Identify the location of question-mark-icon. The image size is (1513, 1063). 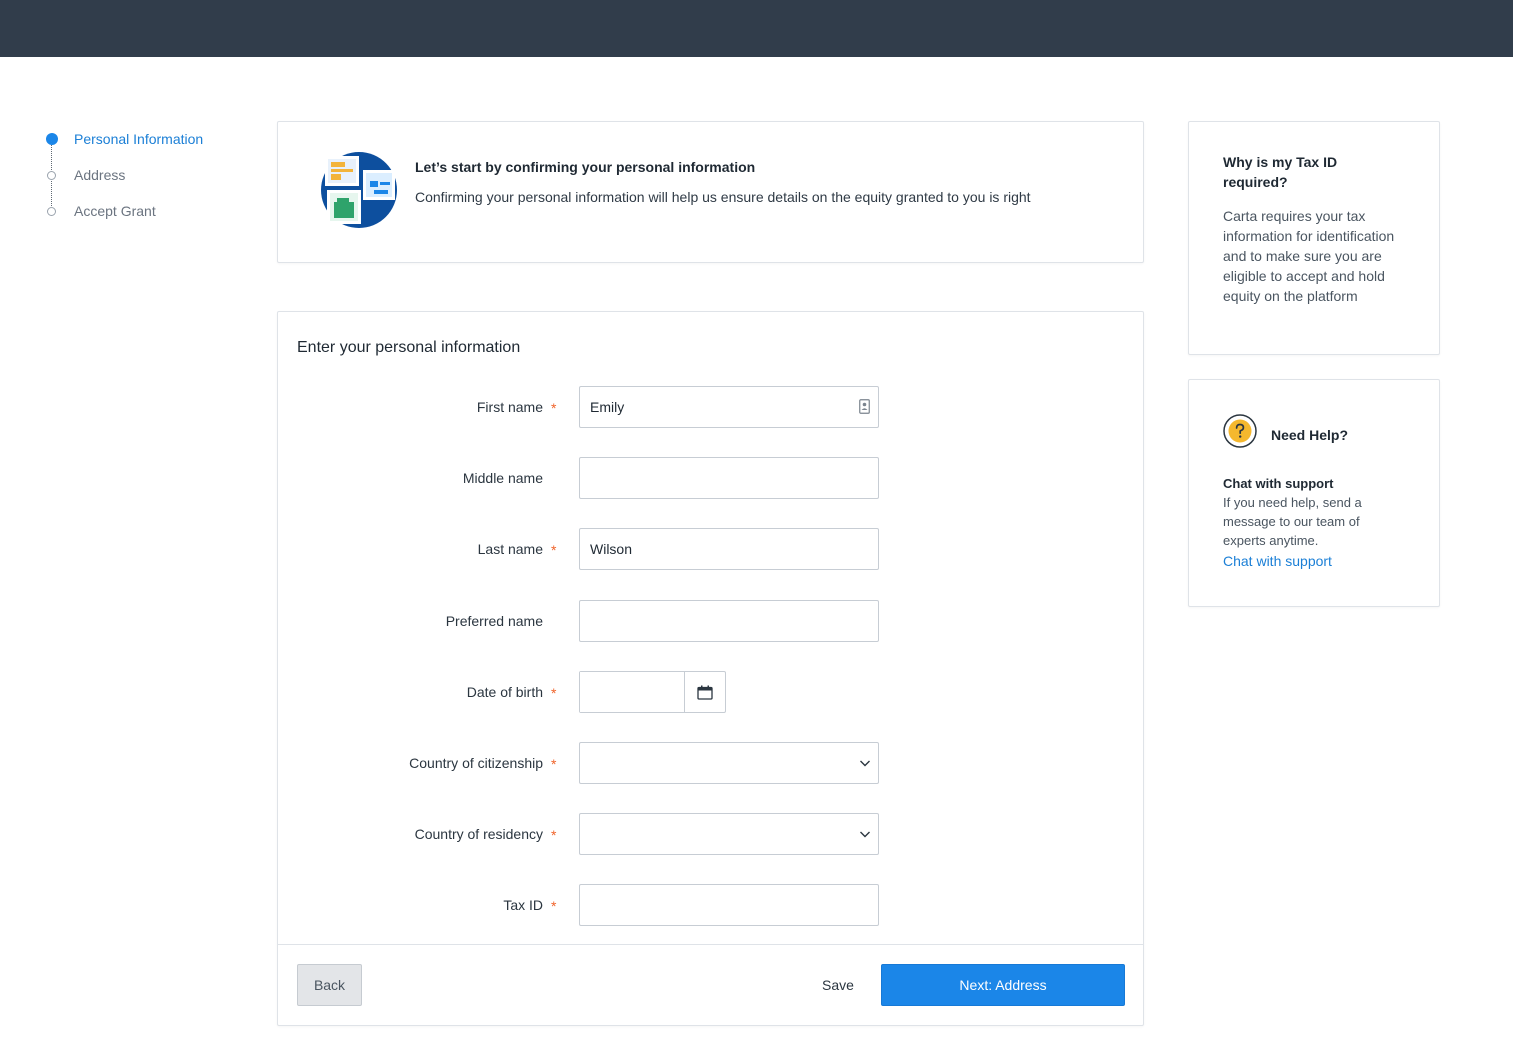
(1240, 431).